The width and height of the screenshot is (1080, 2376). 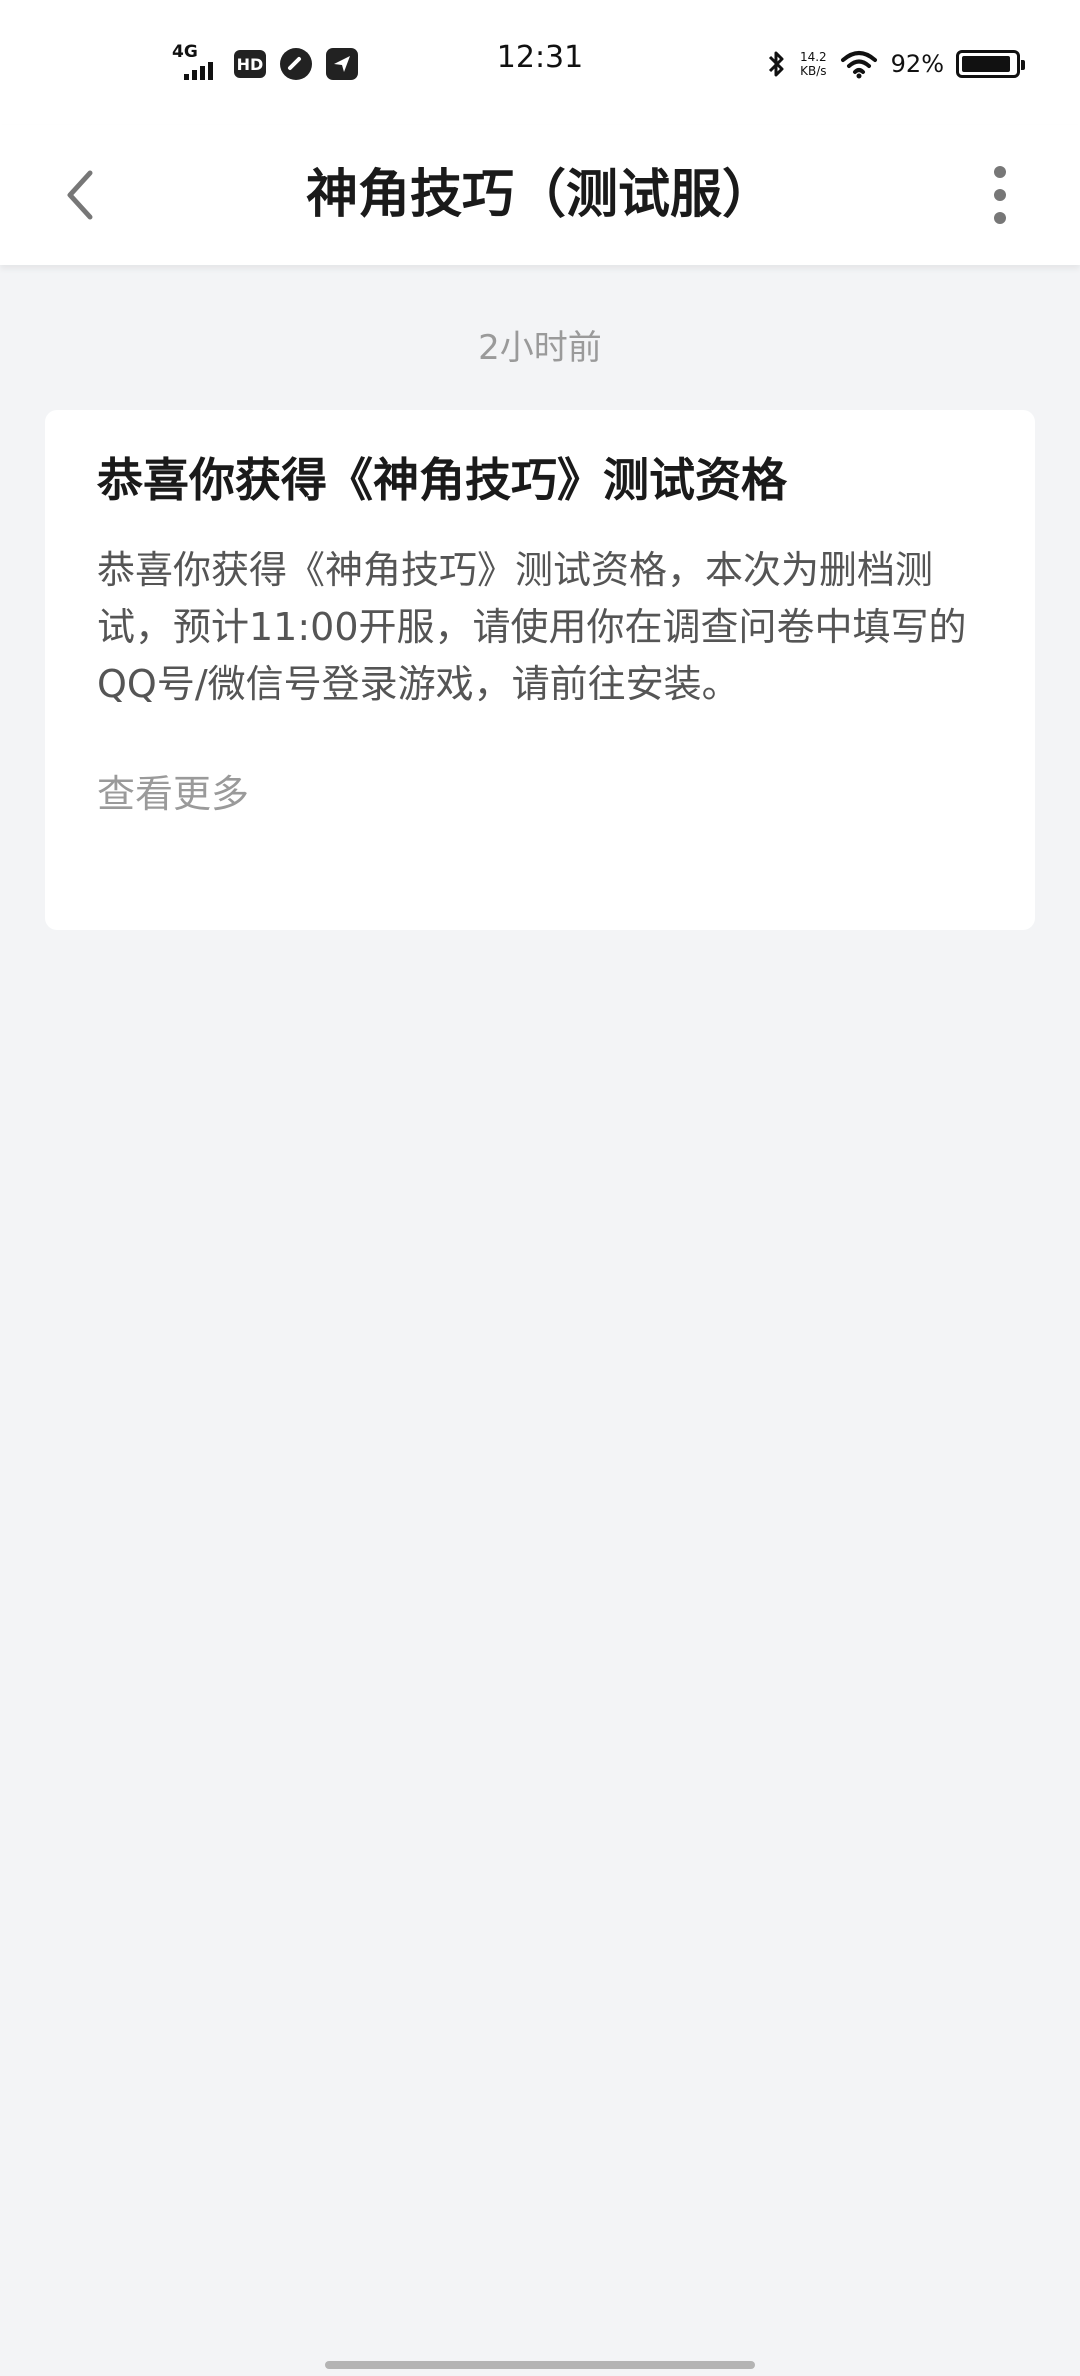 I want to click on network-speed-unit: KB/s, so click(x=813, y=71).